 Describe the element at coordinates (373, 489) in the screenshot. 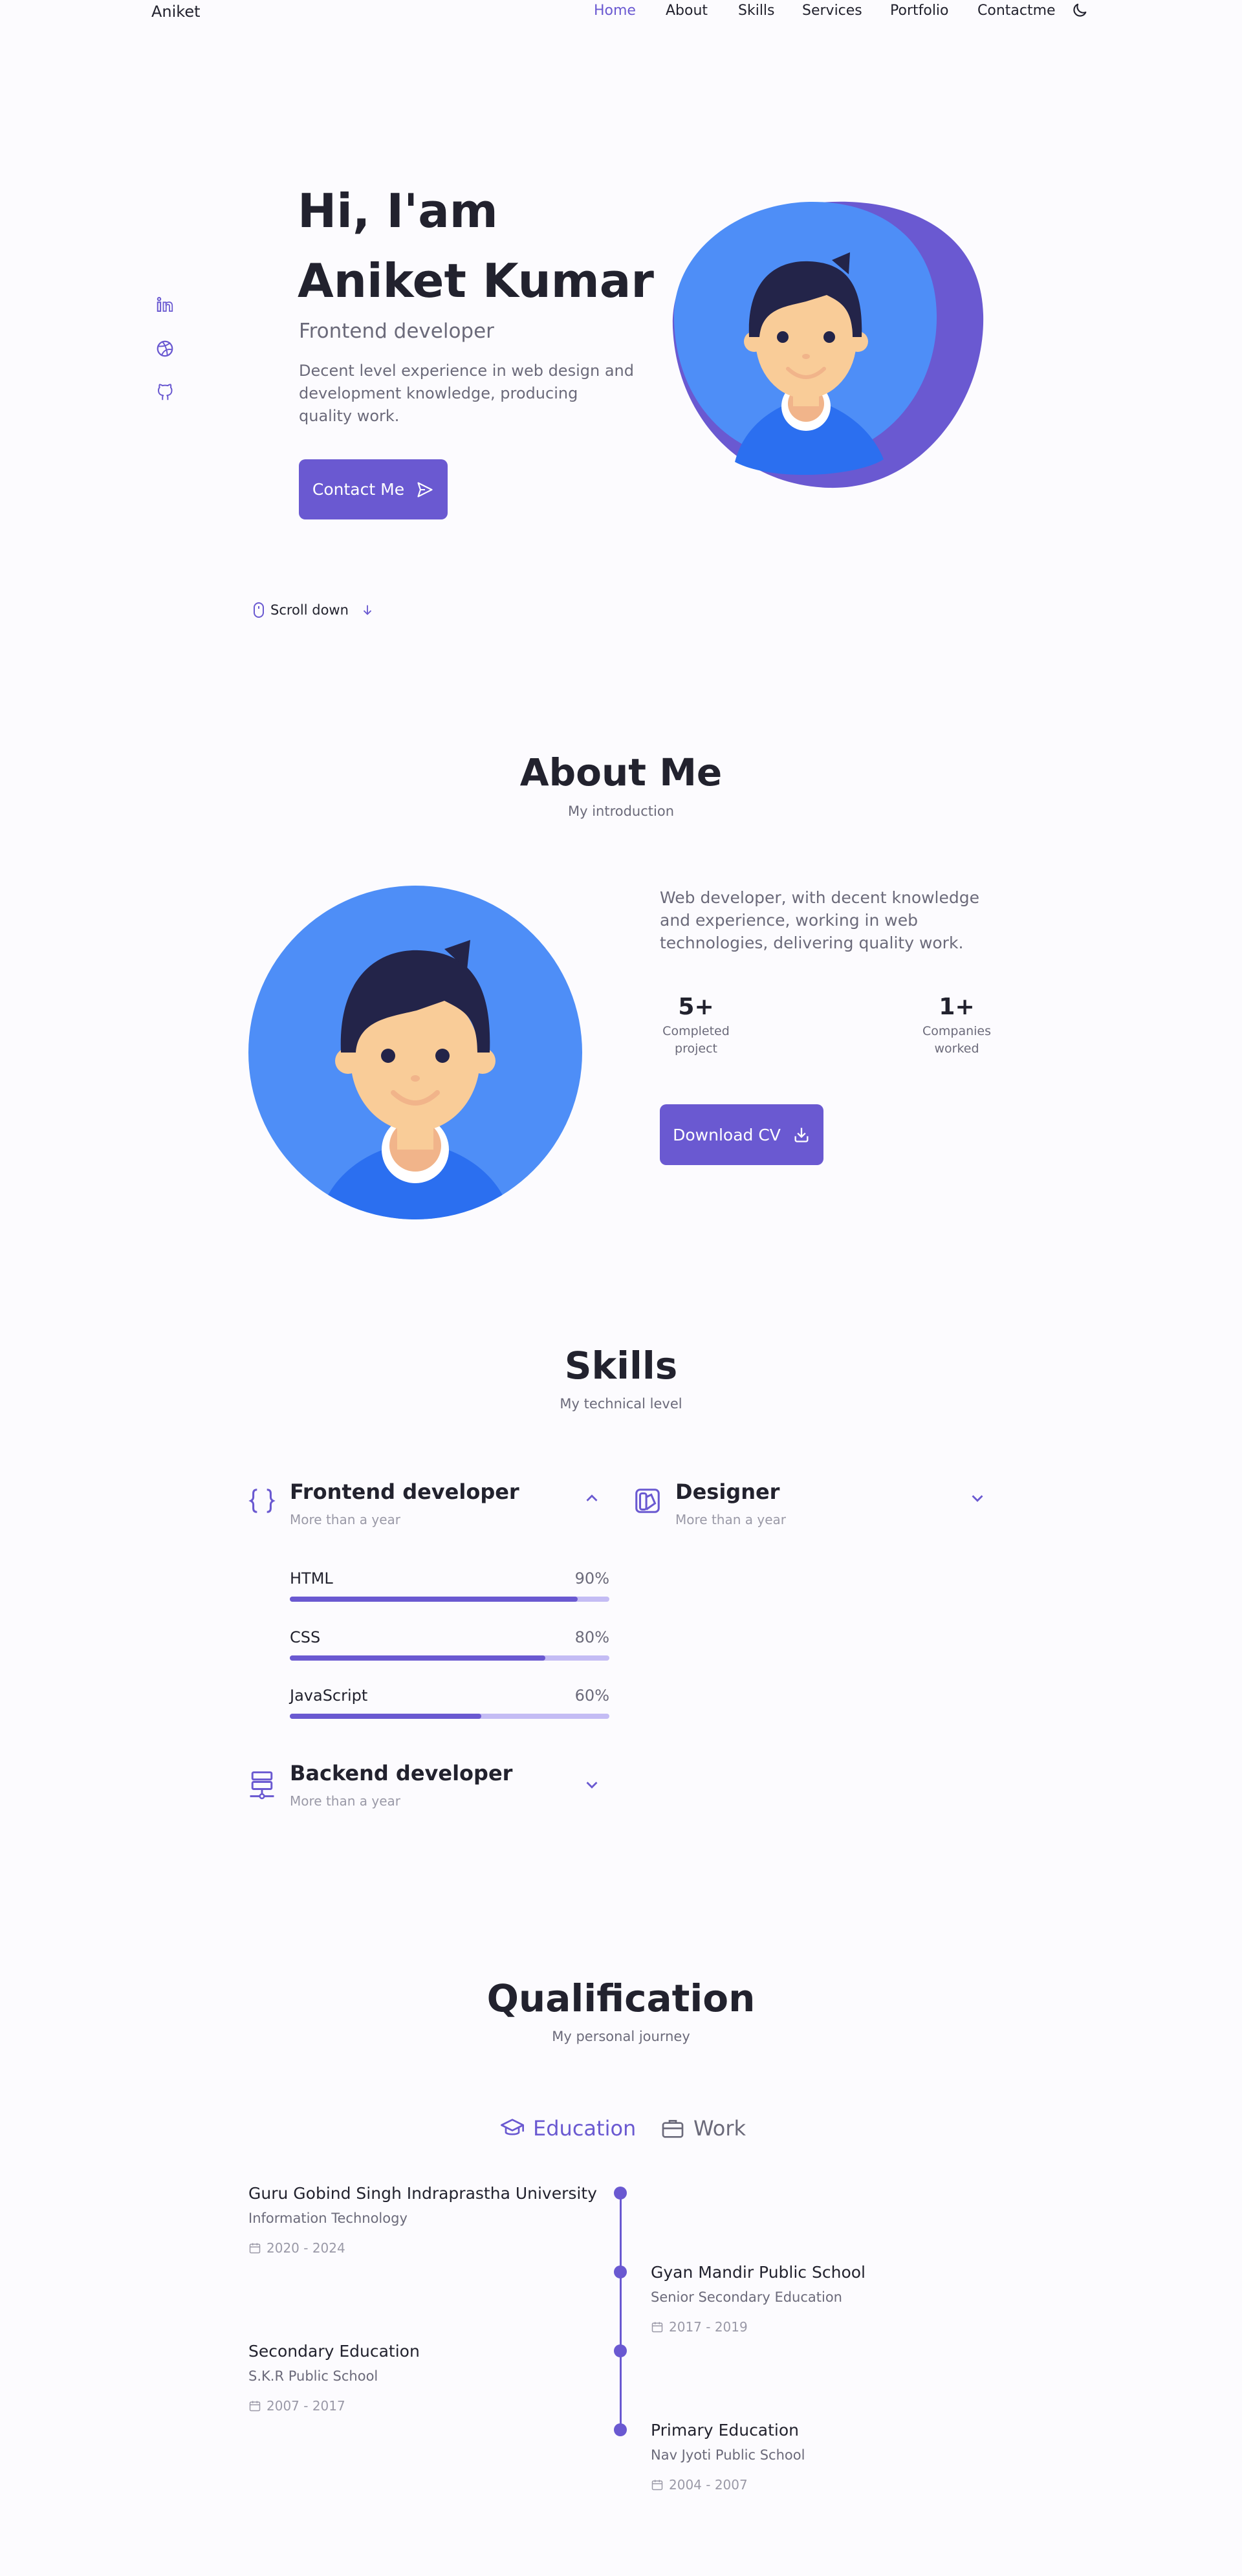

I see `contact-me-button: Contact Me` at that location.